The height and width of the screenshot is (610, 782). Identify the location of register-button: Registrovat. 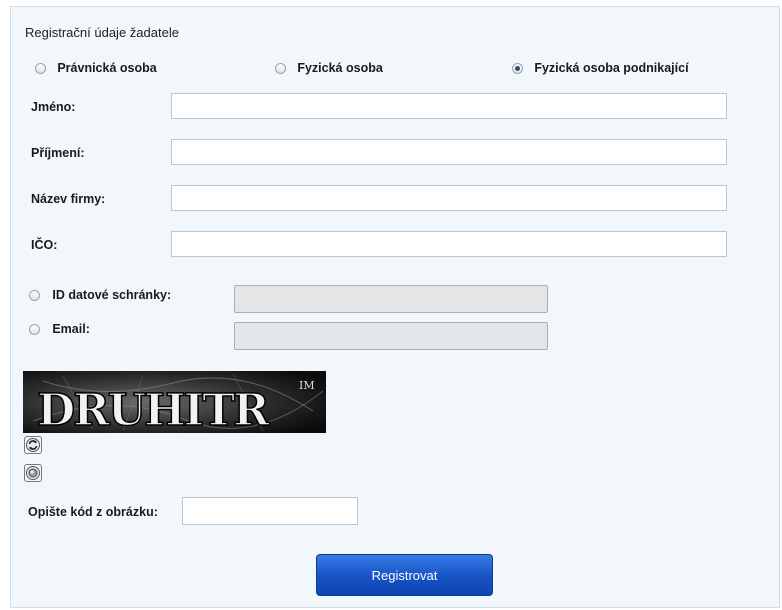
(404, 575).